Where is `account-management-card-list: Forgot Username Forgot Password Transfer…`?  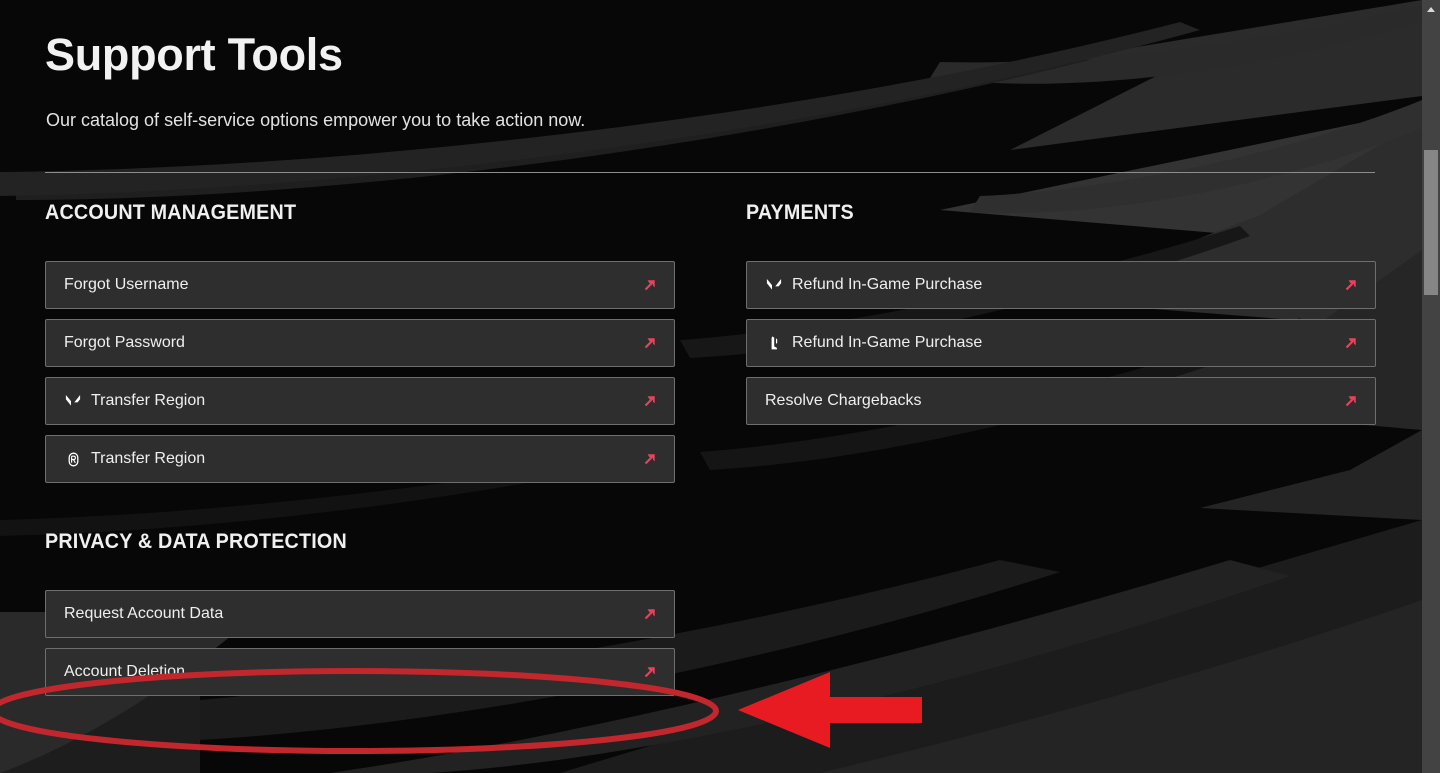 account-management-card-list: Forgot Username Forgot Password Transfer… is located at coordinates (360, 372).